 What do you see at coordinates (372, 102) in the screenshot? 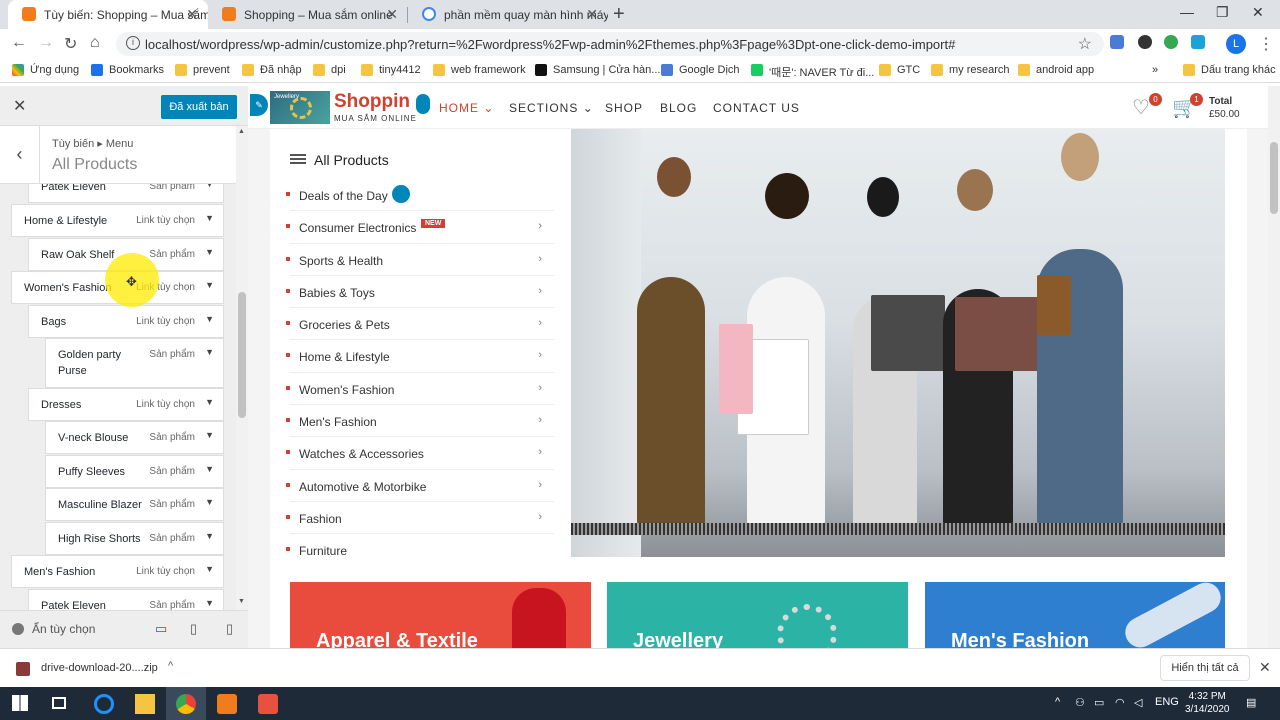
I see `brand-name: Shoppin` at bounding box center [372, 102].